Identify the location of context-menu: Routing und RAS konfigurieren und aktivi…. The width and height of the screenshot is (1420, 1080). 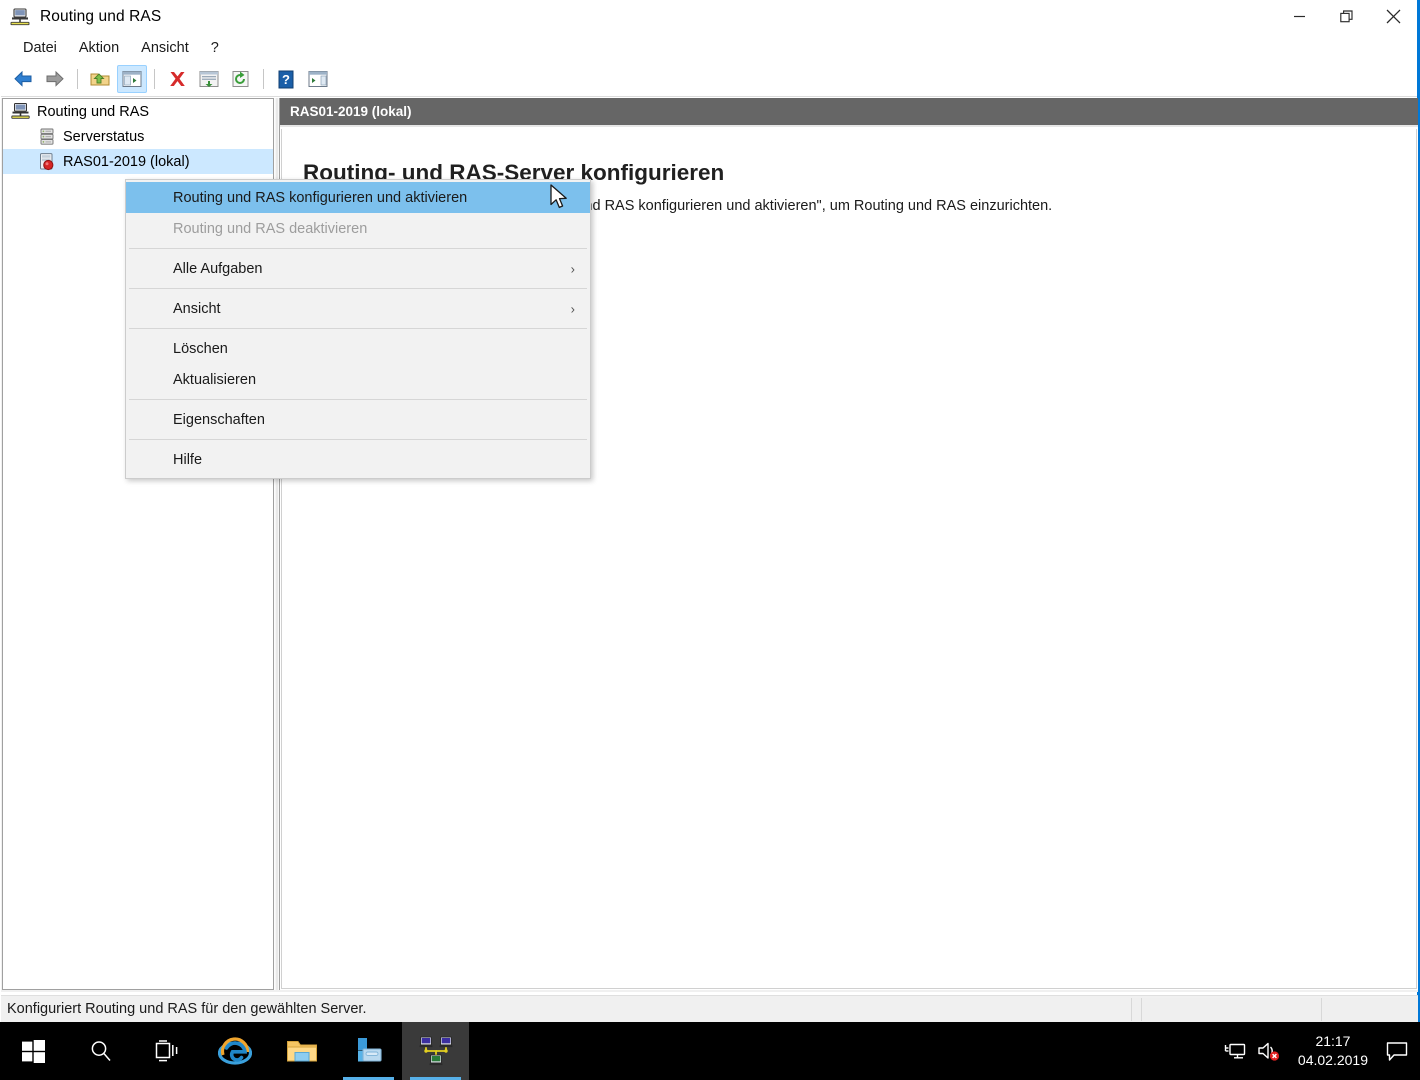
(358, 329).